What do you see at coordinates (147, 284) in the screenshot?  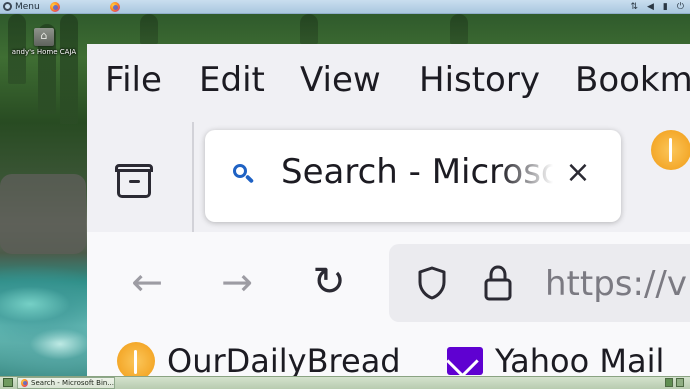 I see `back-arrow-icon: ←` at bounding box center [147, 284].